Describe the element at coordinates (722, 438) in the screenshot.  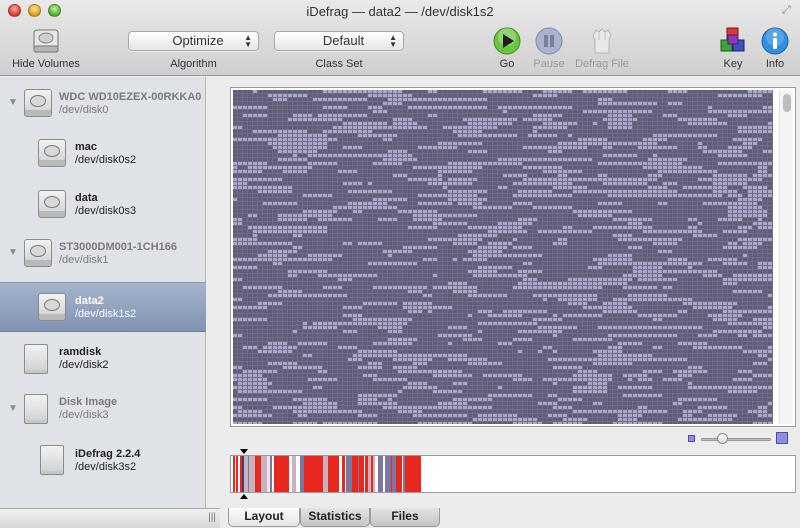
I see `zoom-slider-thumb` at that location.